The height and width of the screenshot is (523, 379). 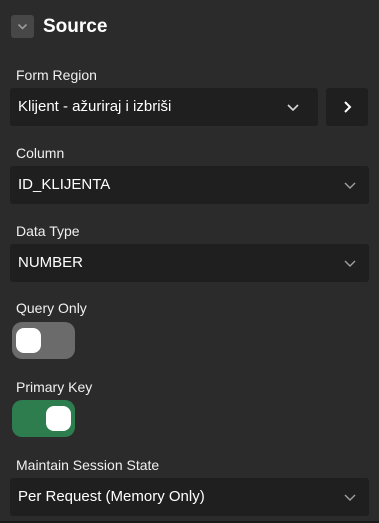 What do you see at coordinates (43, 340) in the screenshot?
I see `query-only-toggle` at bounding box center [43, 340].